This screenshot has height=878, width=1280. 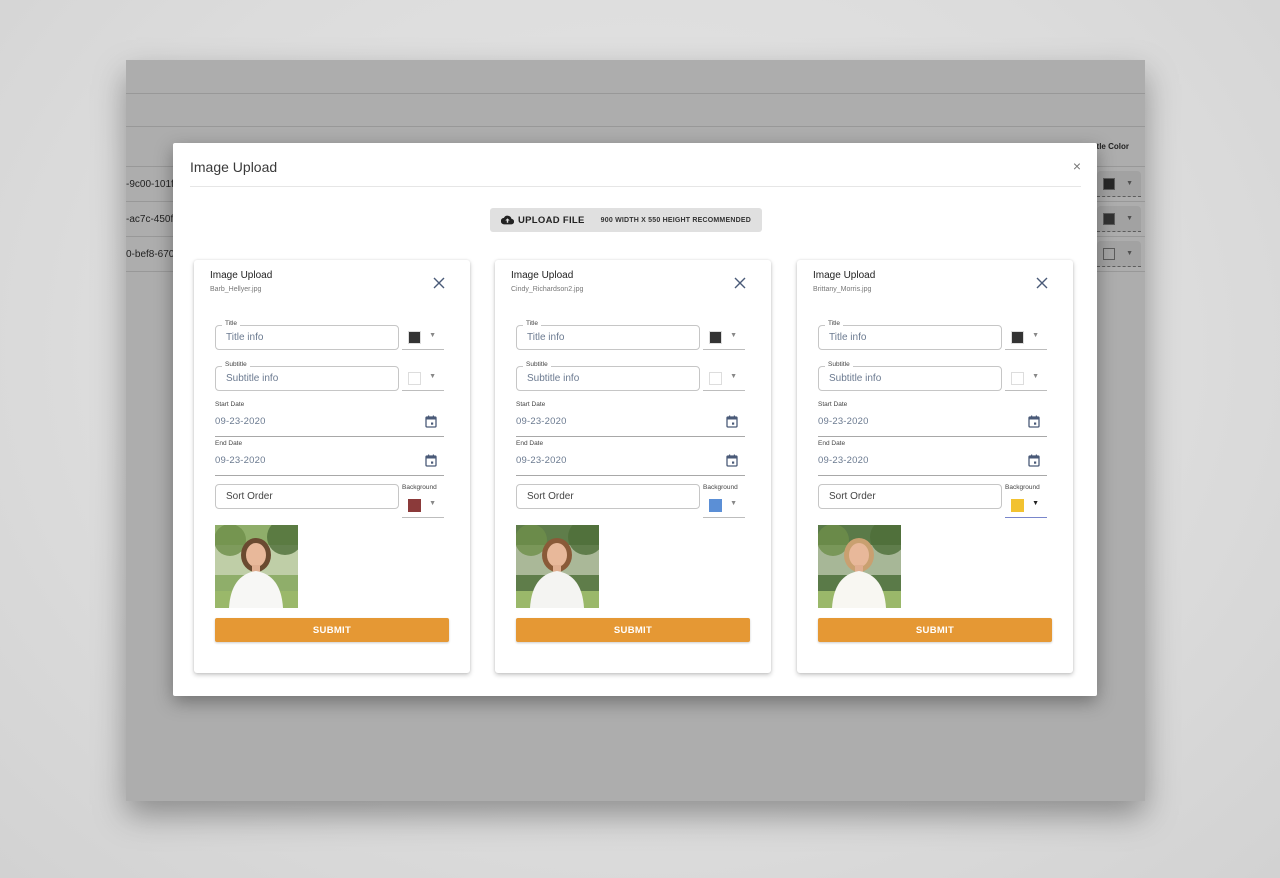 I want to click on card-filename: Cindy_Richardson2.jpg, so click(x=547, y=289).